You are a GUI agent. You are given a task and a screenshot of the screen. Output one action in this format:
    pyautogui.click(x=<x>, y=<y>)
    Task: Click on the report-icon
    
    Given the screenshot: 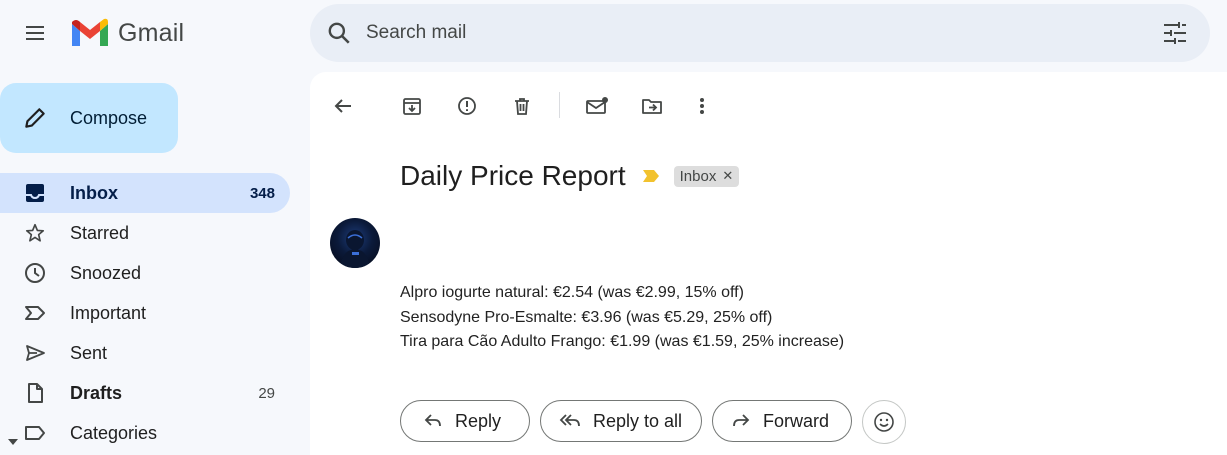 What is the action you would take?
    pyautogui.click(x=467, y=106)
    